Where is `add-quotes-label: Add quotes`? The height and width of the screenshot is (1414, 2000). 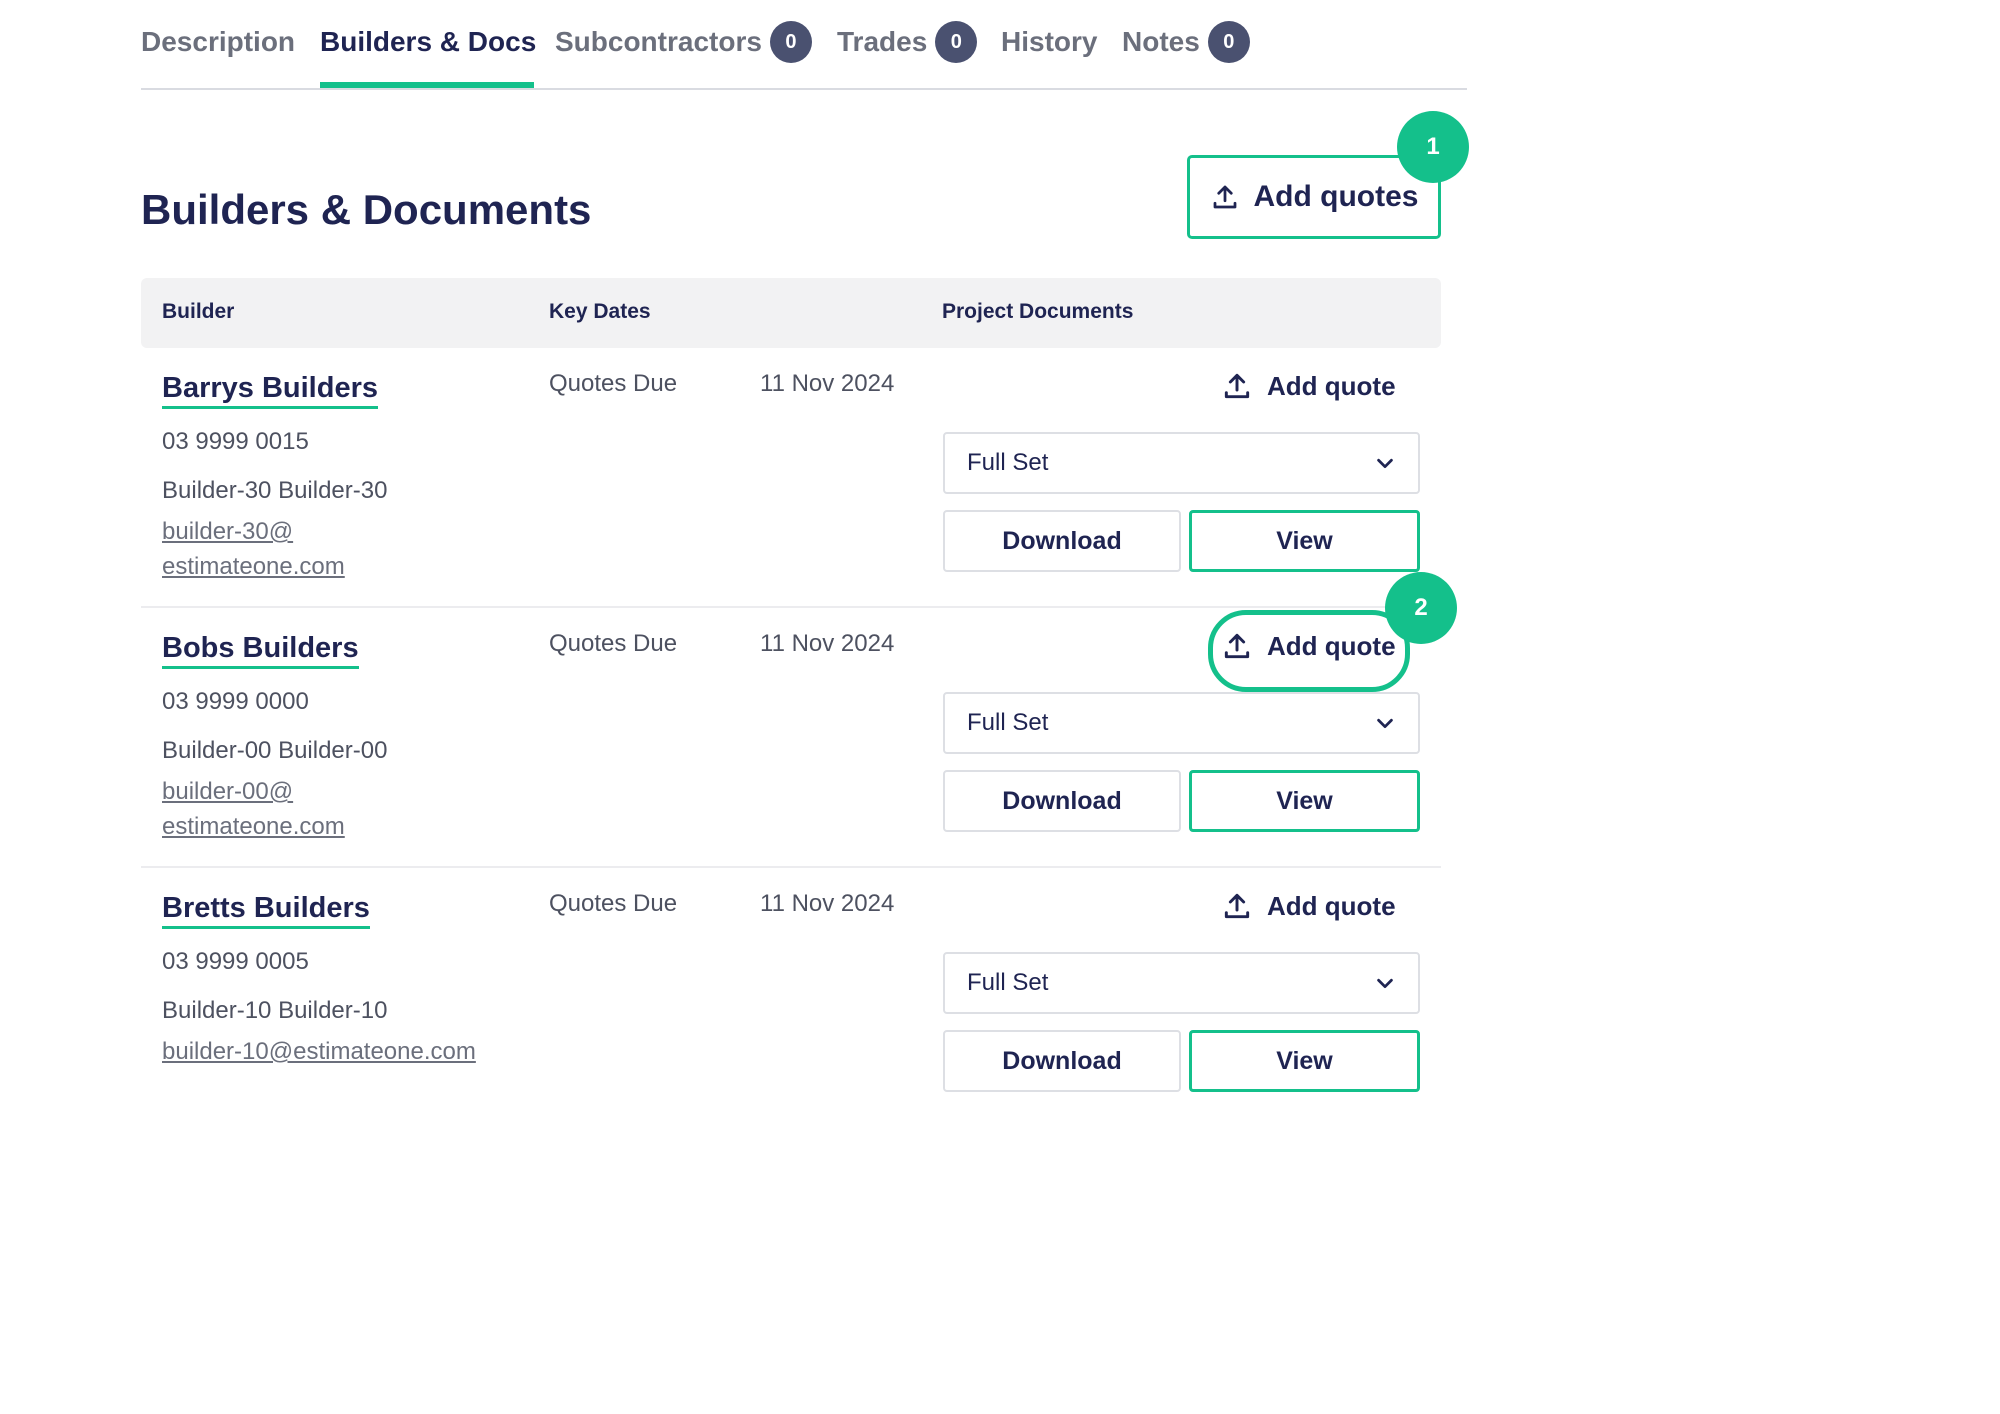 add-quotes-label: Add quotes is located at coordinates (1336, 196).